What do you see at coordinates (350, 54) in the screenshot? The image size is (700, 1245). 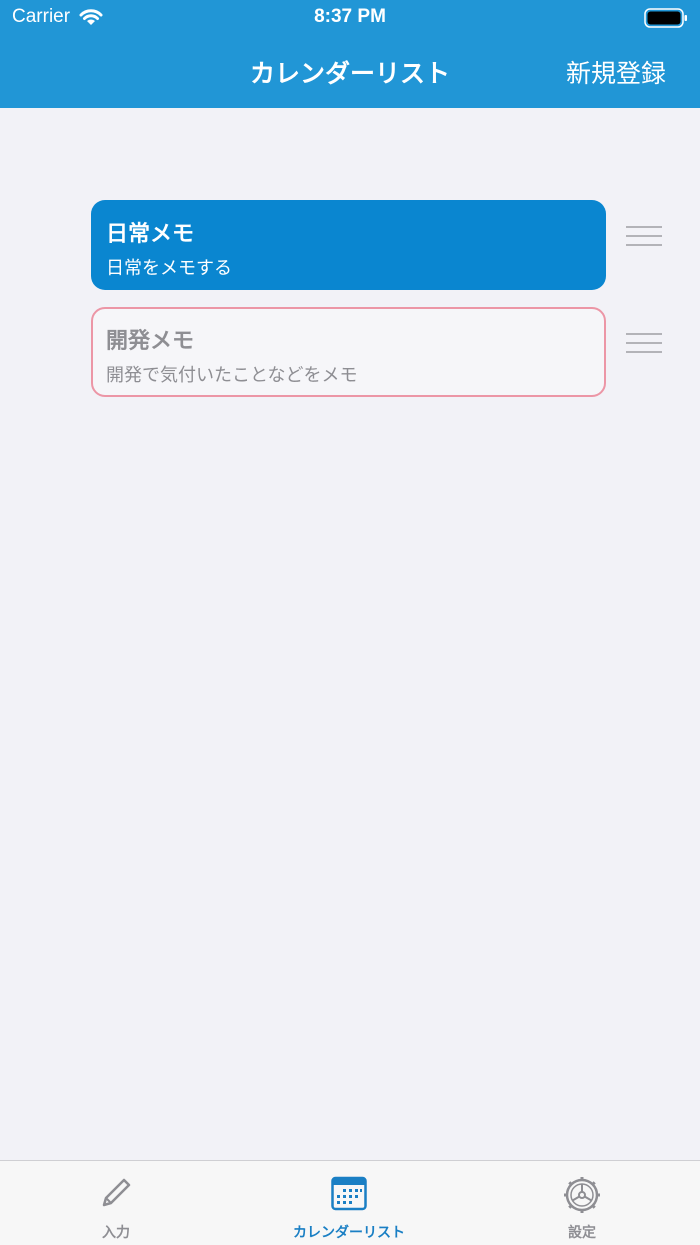 I see `navigation-header: Carrier 8:37 PM カレンダーリスト 新規登録` at bounding box center [350, 54].